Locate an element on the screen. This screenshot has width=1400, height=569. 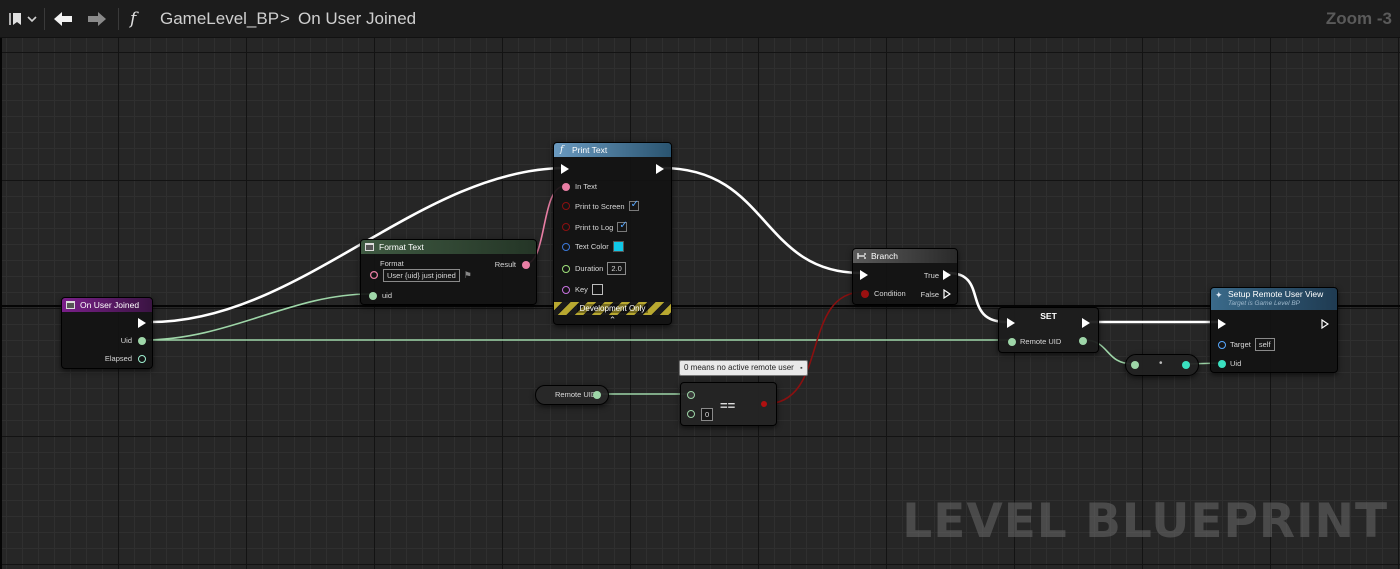
pin-label: uid is located at coordinates (387, 295).